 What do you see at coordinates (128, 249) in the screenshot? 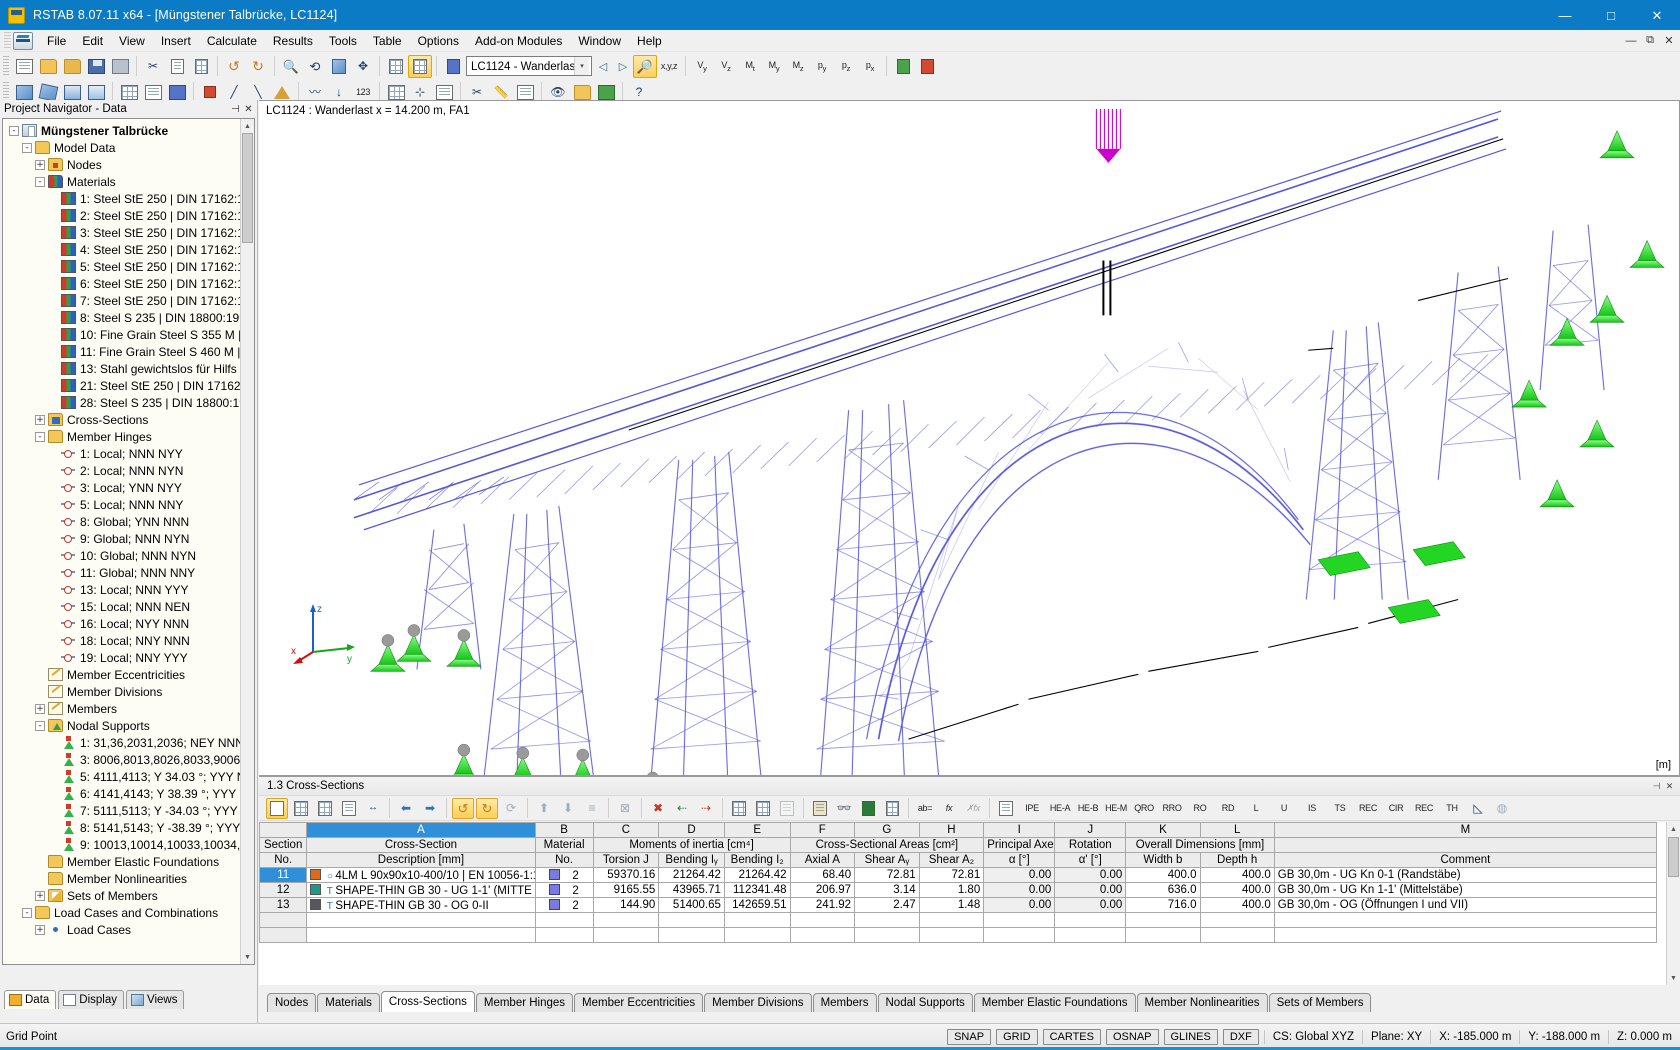
I see `tree-node: 4: Steel StE 250 | DIN 17162:19` at bounding box center [128, 249].